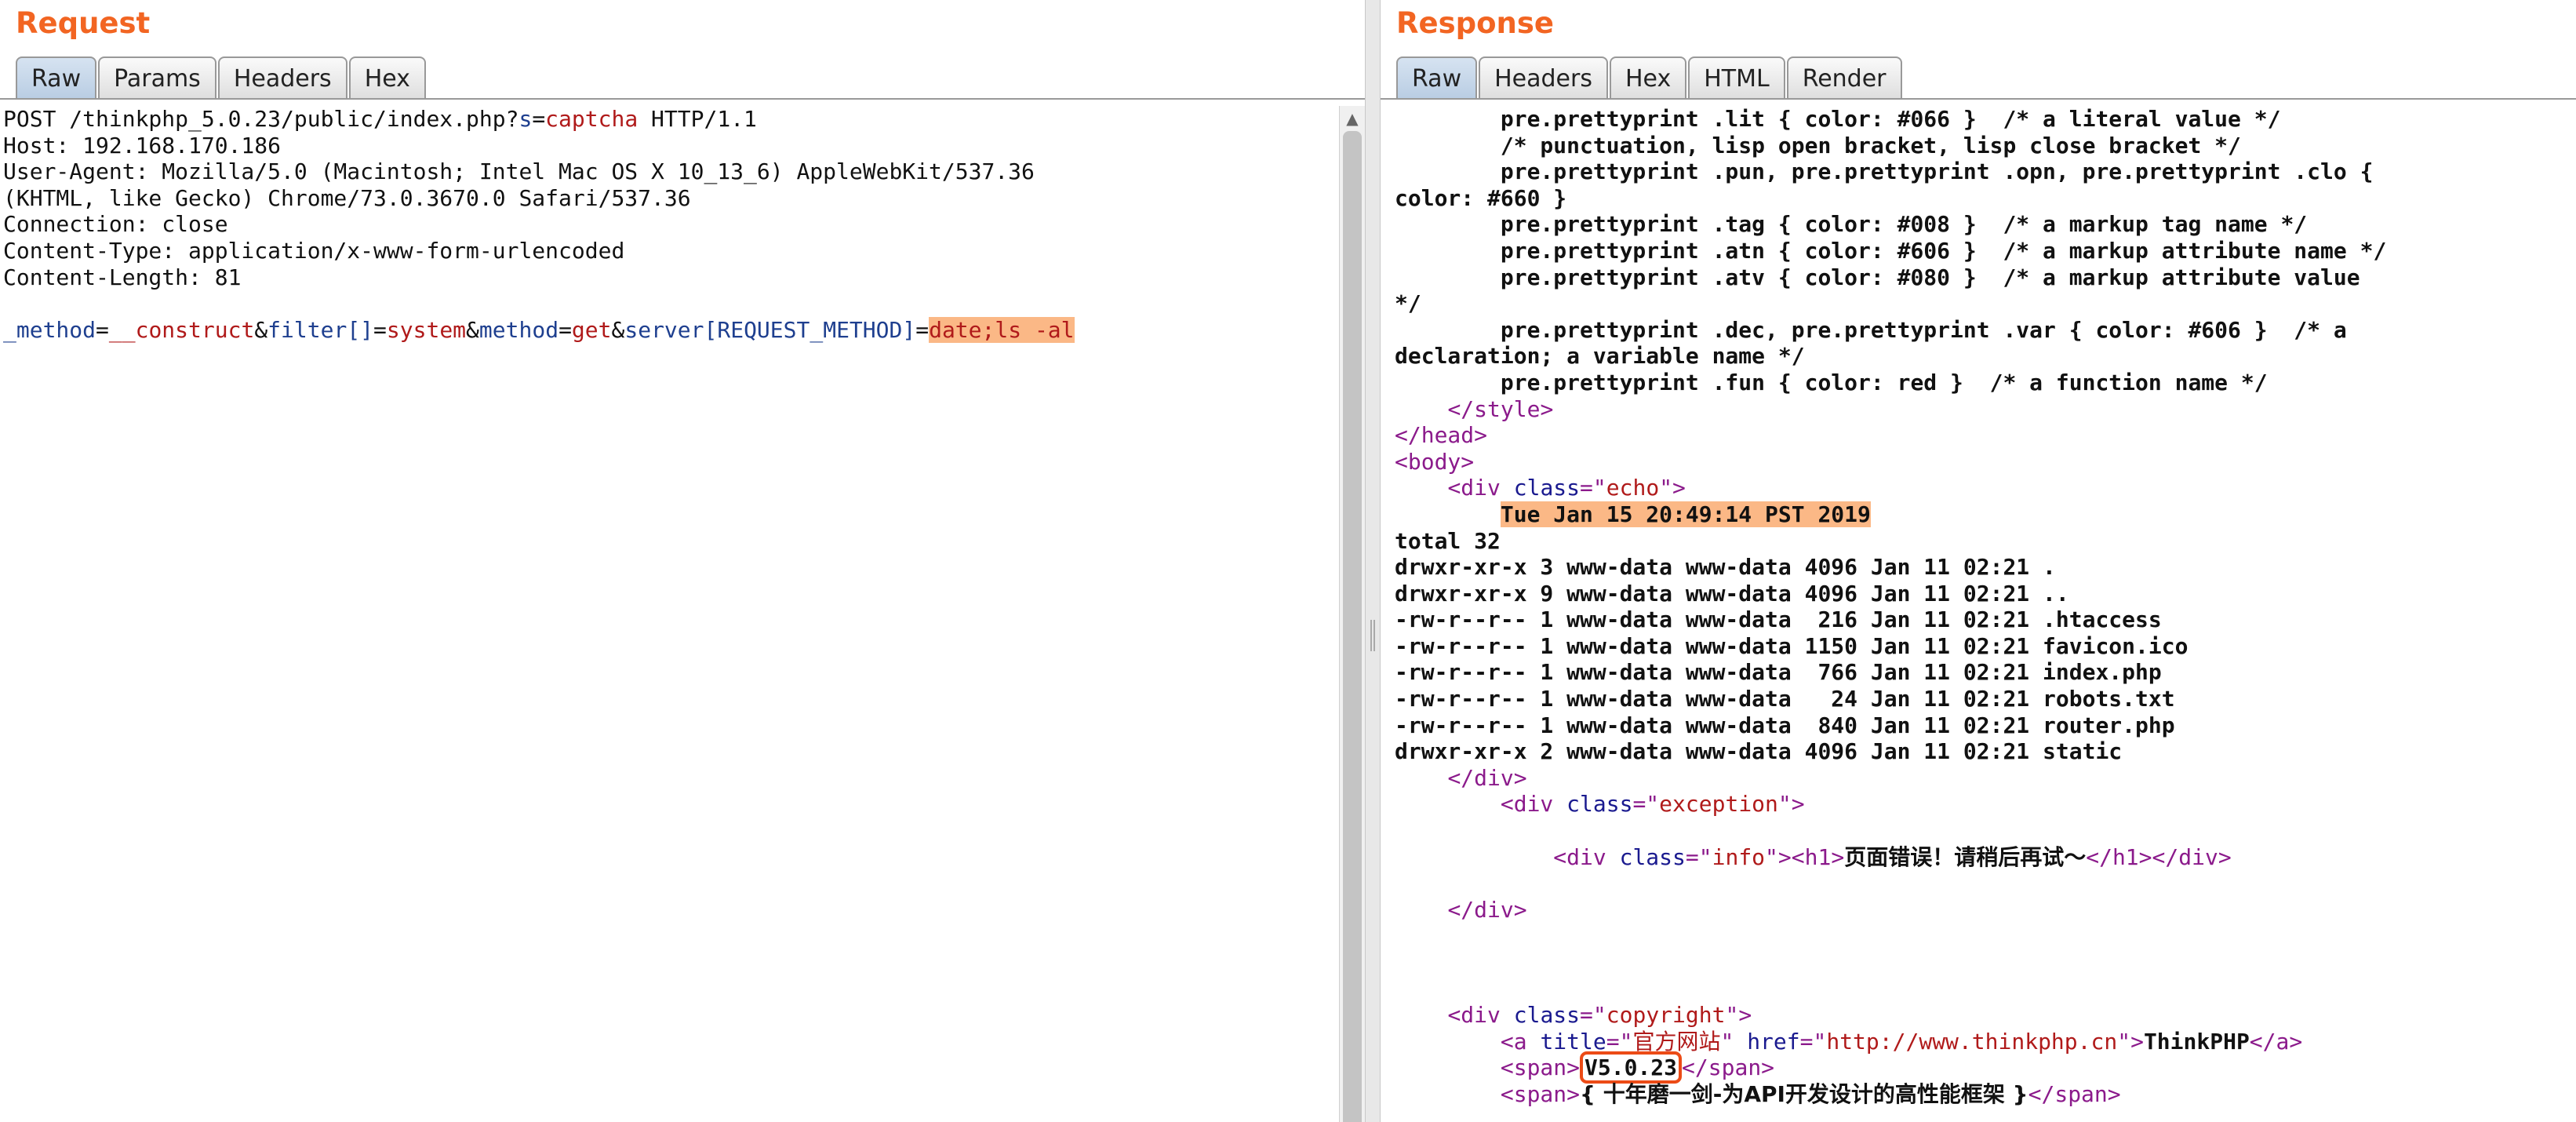 Image resolution: width=2576 pixels, height=1122 pixels. Describe the element at coordinates (1461, 408) in the screenshot. I see `response-text: </` at that location.